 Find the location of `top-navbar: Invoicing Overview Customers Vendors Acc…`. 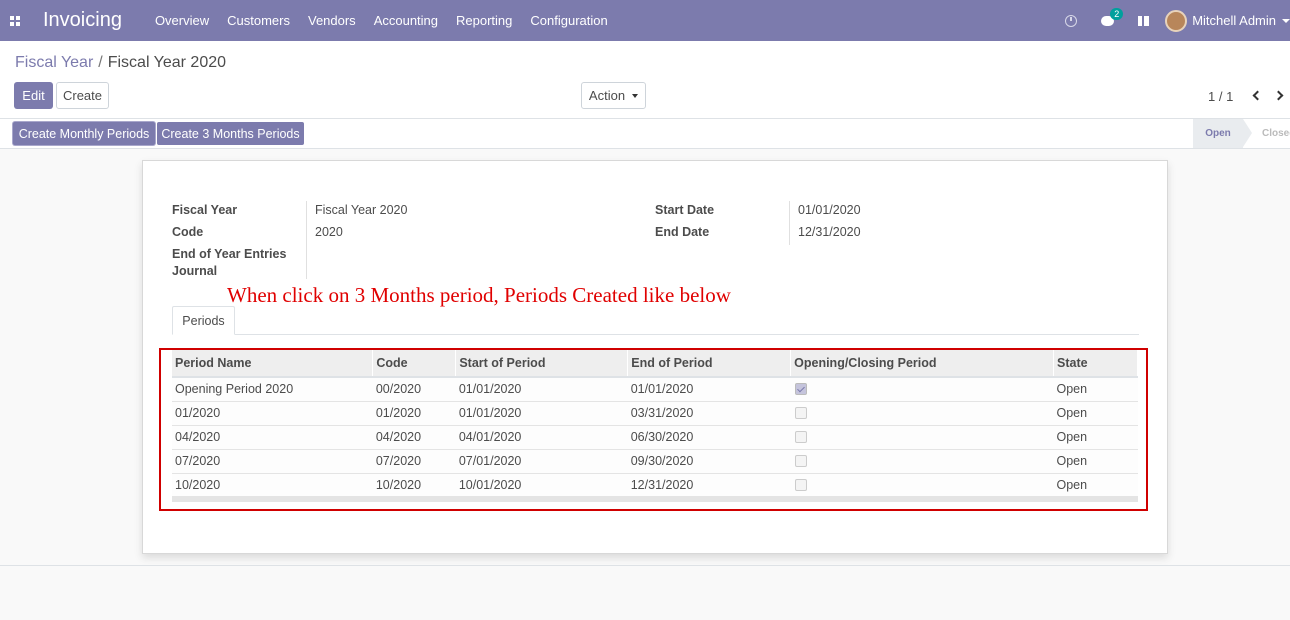

top-navbar: Invoicing Overview Customers Vendors Acc… is located at coordinates (645, 20).